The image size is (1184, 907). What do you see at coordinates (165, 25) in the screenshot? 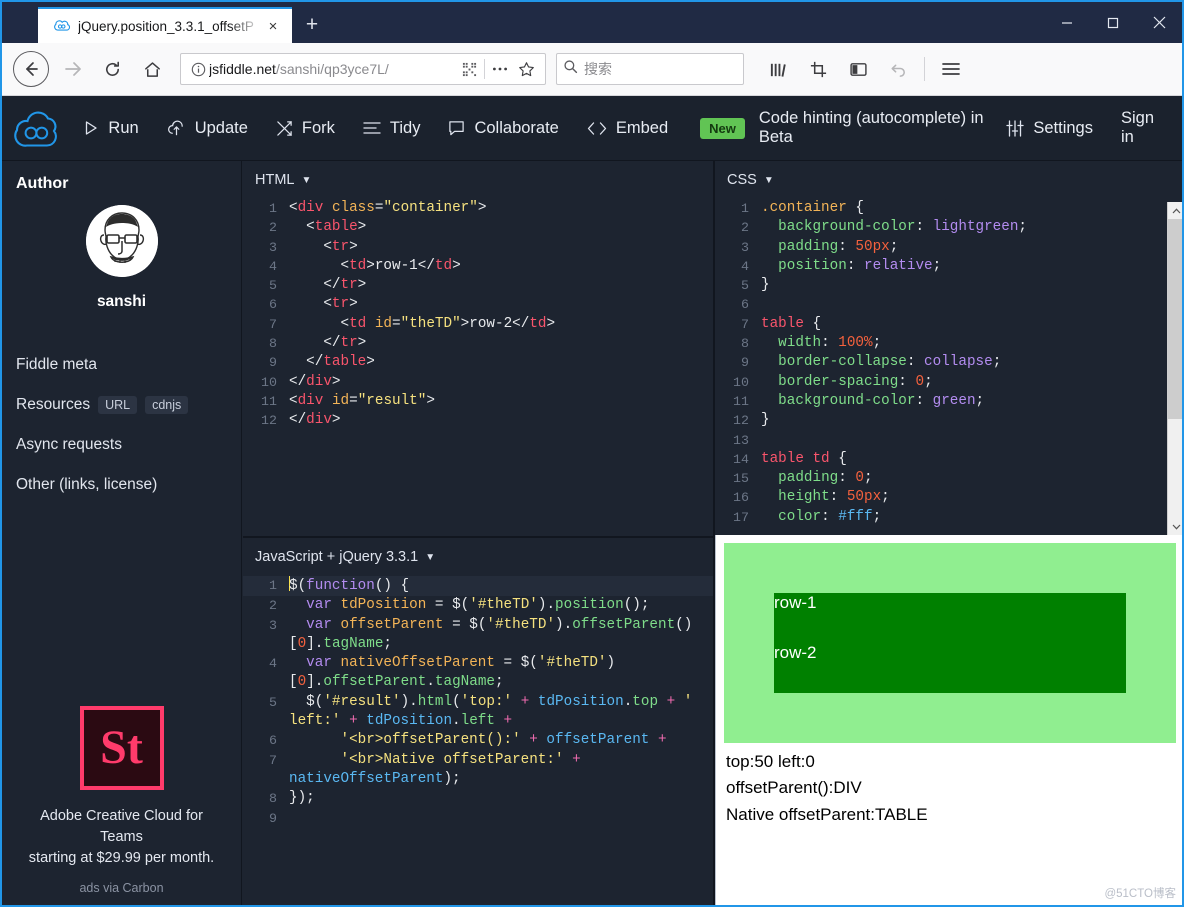
I see `browser-tab: jQuery.position_3.3.1_offsetP ×` at bounding box center [165, 25].